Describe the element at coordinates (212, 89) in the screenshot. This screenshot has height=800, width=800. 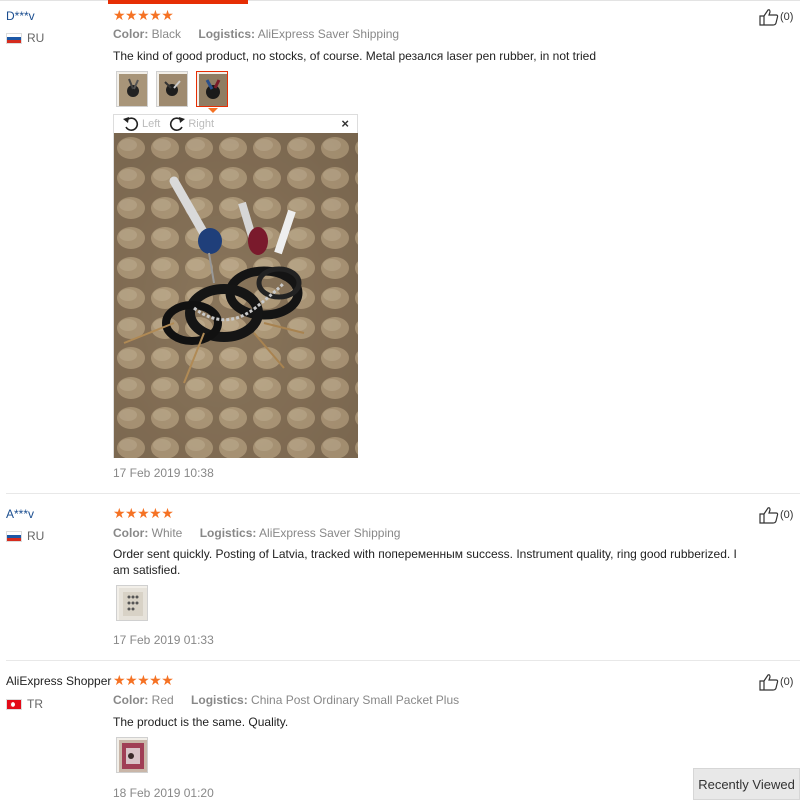
I see `review-photo-thumb-selected` at that location.